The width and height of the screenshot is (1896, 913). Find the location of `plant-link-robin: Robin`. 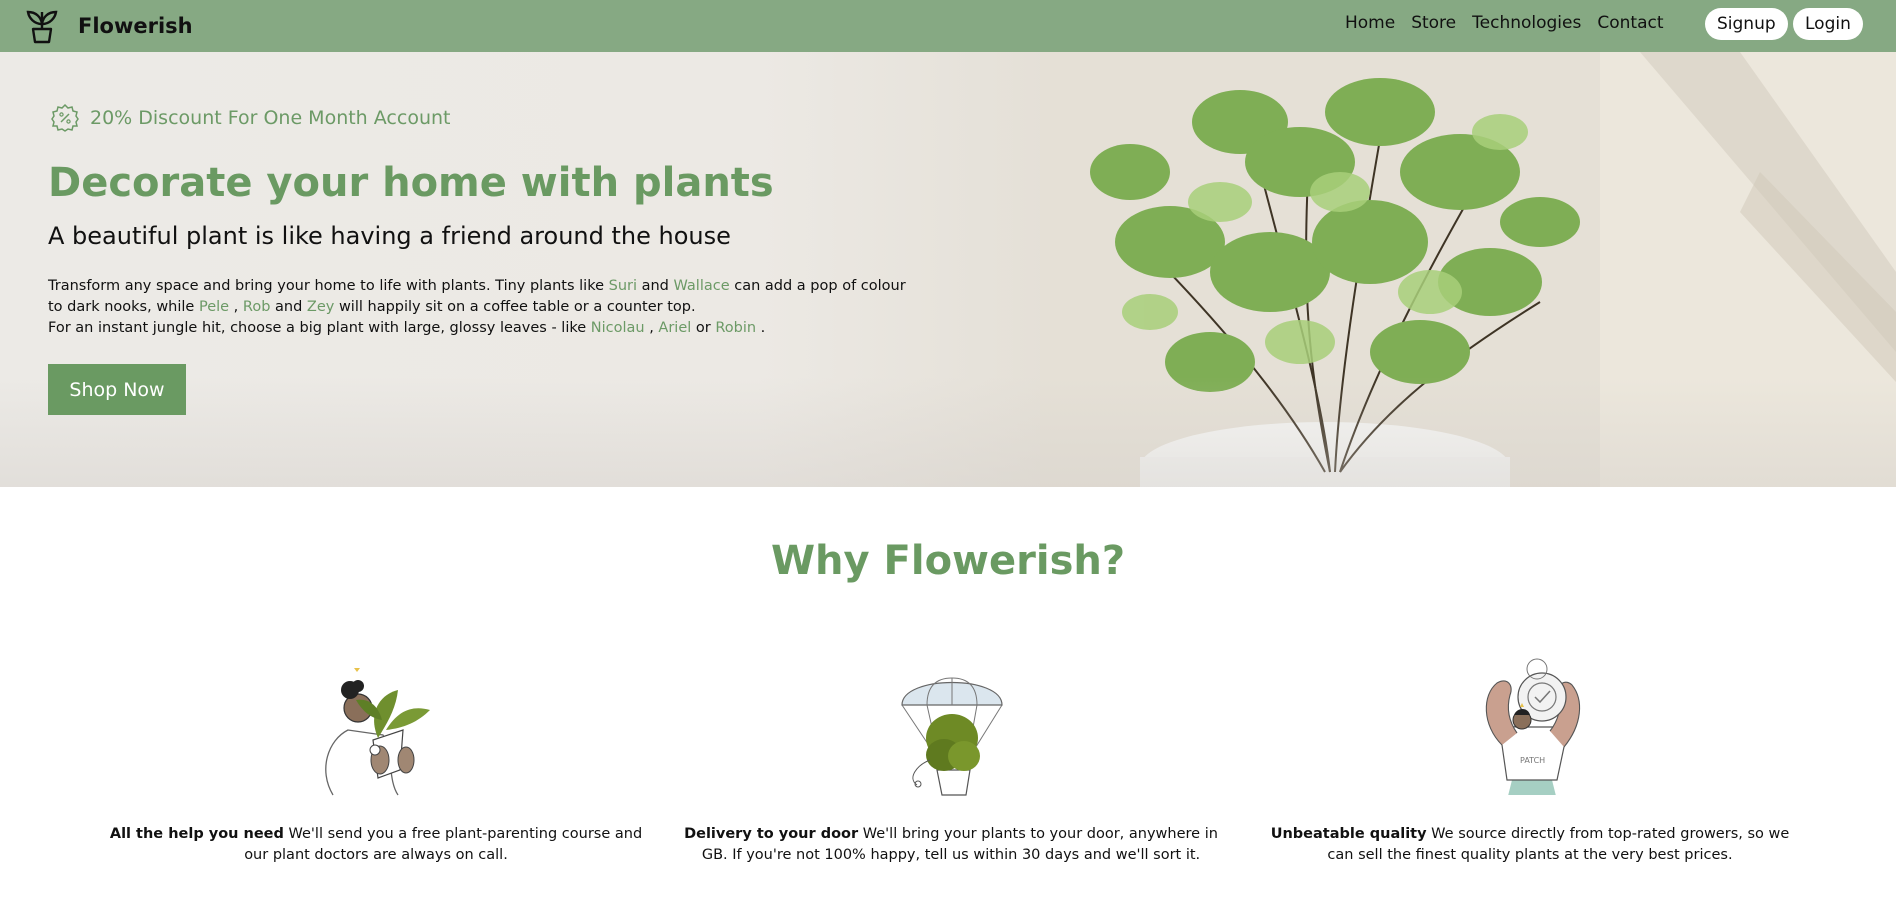

plant-link-robin: Robin is located at coordinates (735, 328).